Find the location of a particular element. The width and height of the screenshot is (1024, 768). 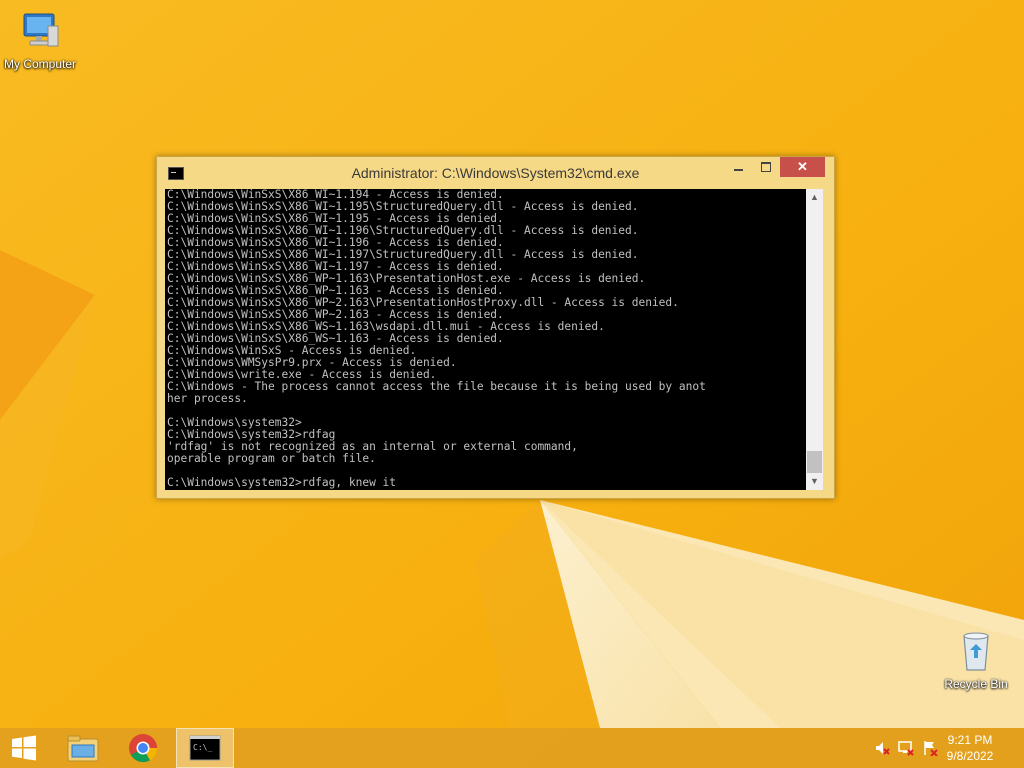

volume-muted-icon is located at coordinates (882, 748).